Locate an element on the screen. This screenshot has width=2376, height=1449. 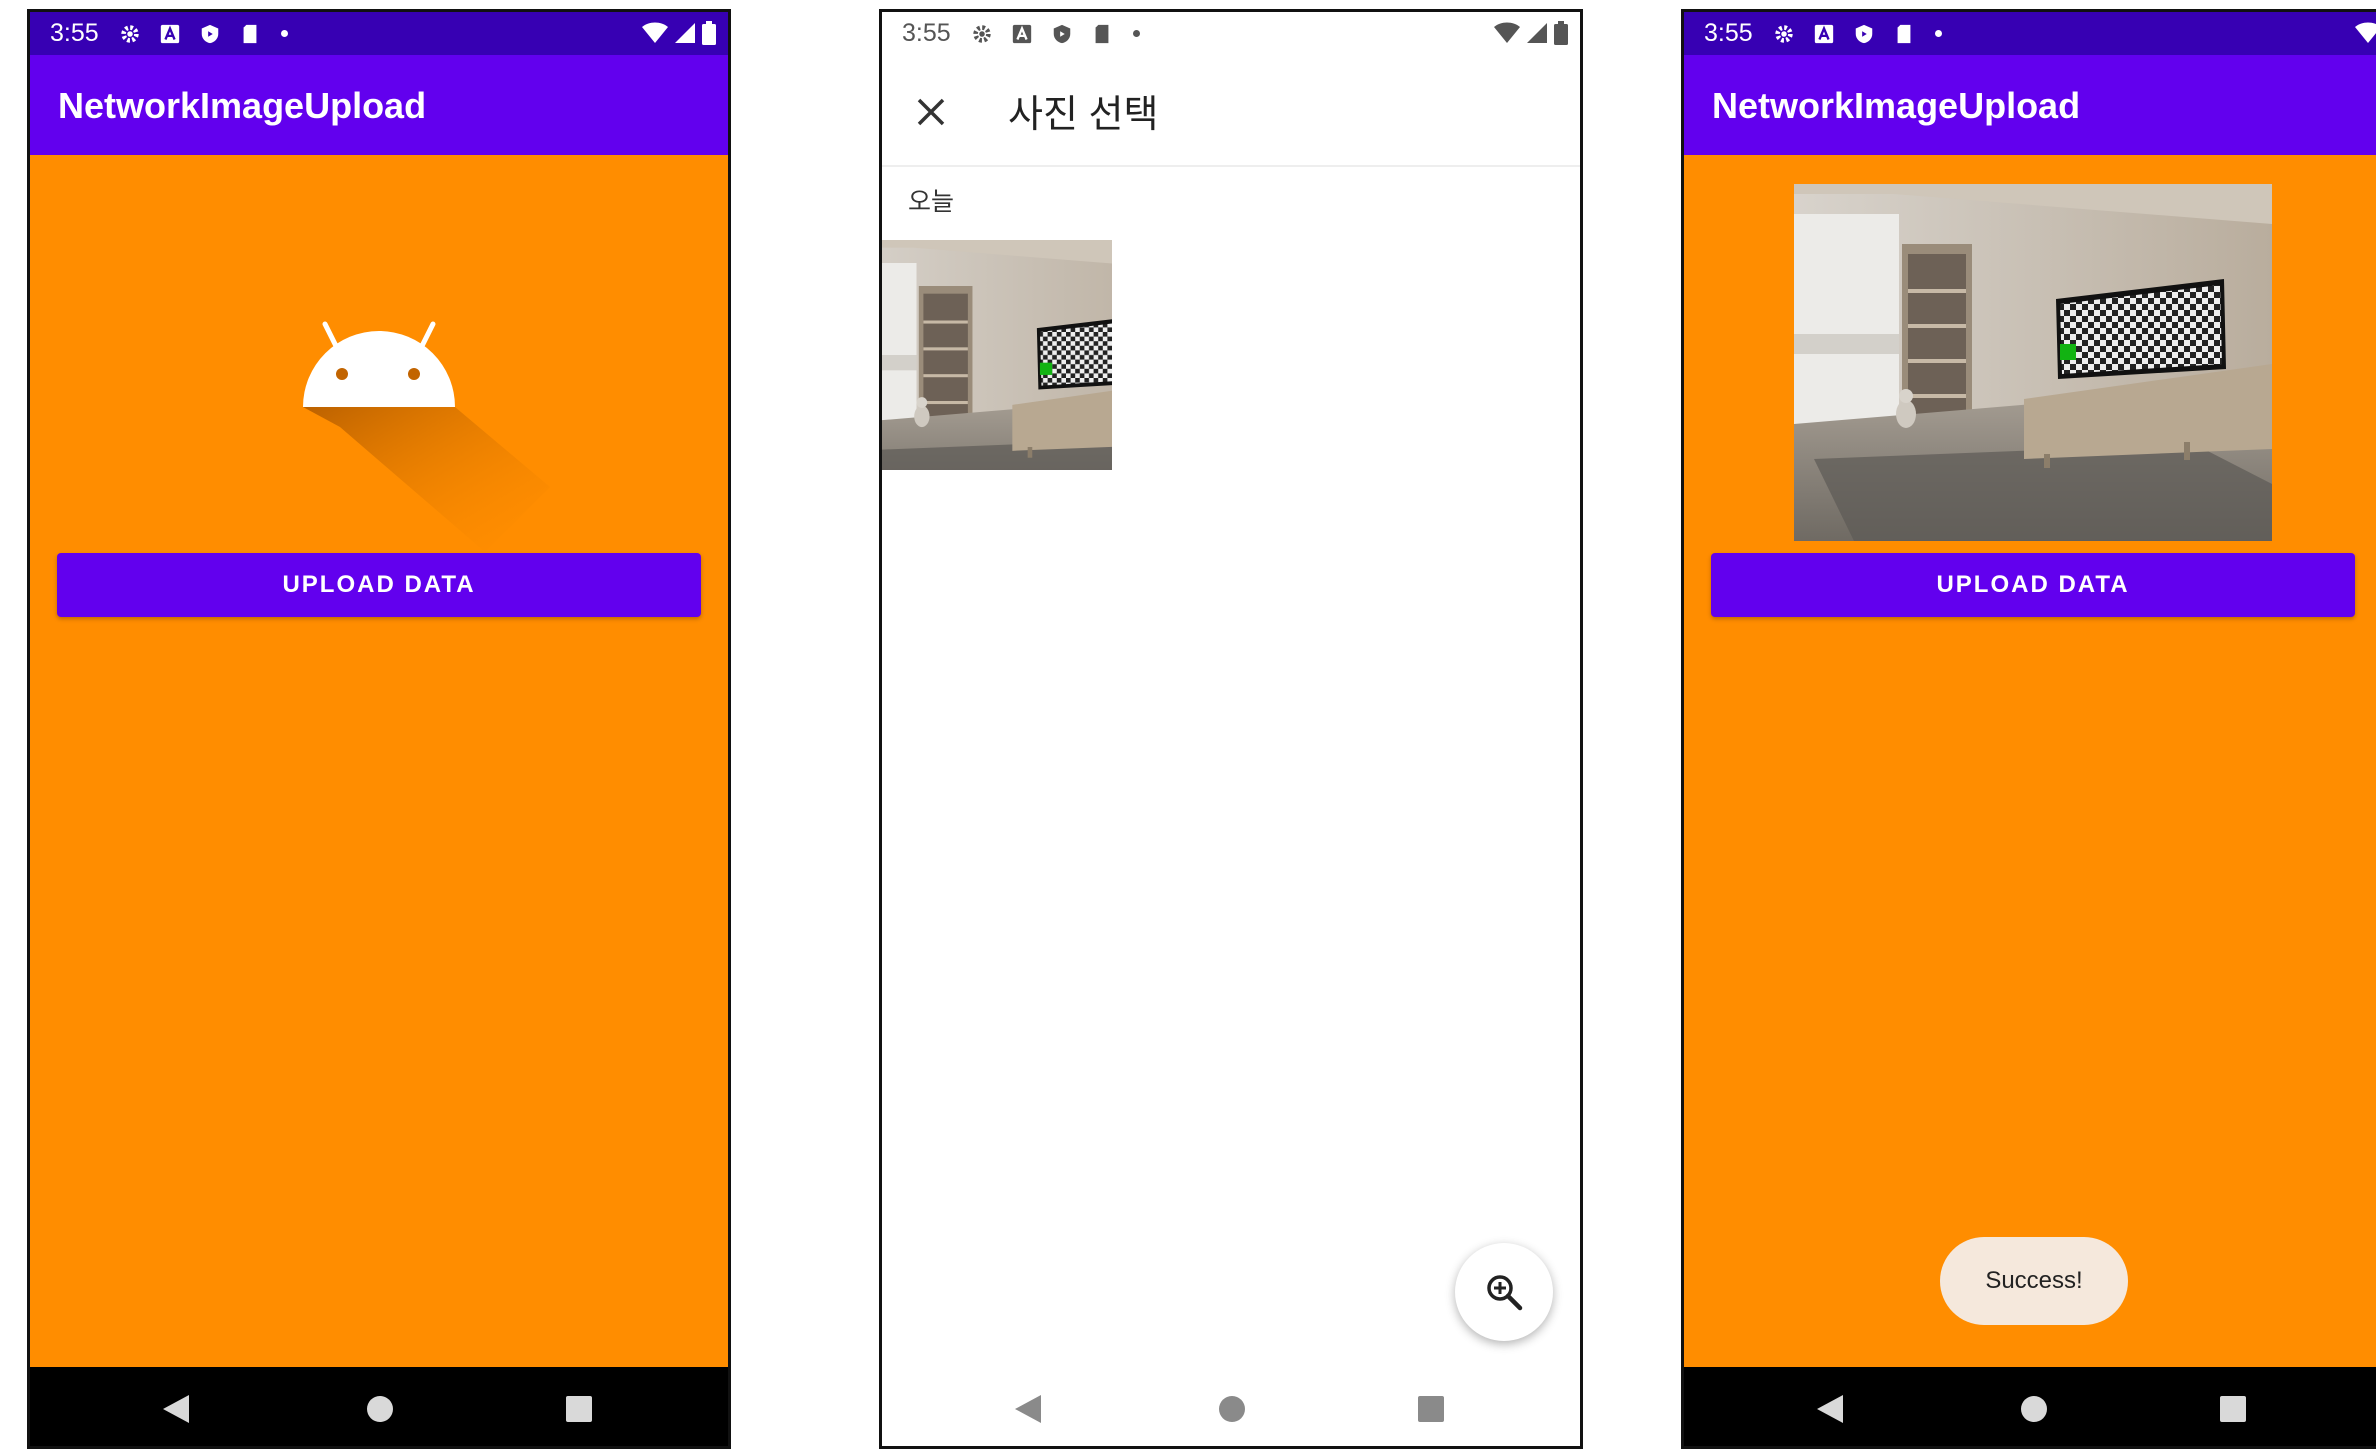
picker-header: 사진 선택 is located at coordinates (1231, 111).